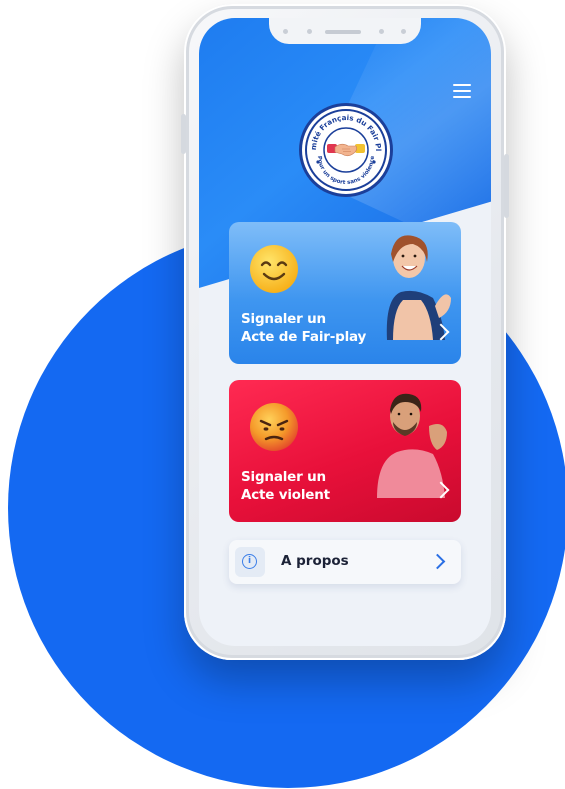  What do you see at coordinates (462, 91) in the screenshot?
I see `hamburger-menu-icon` at bounding box center [462, 91].